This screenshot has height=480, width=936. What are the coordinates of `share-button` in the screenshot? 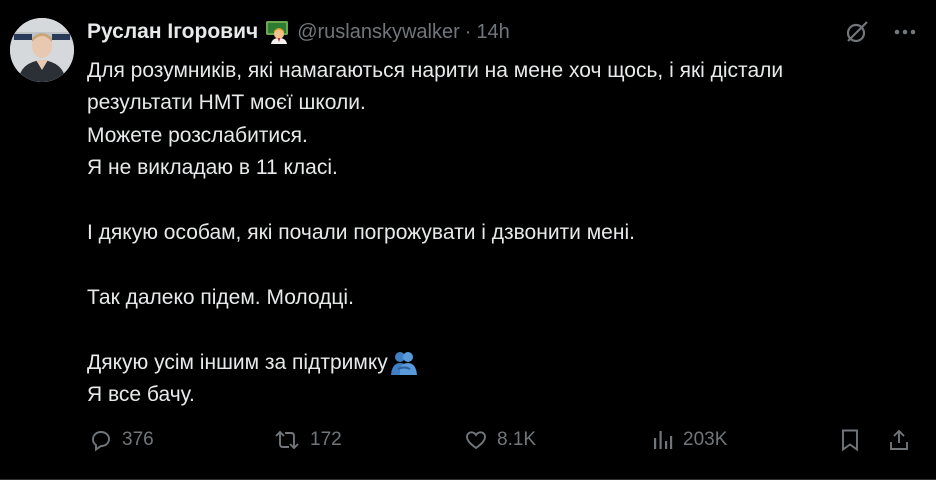 It's located at (899, 440).